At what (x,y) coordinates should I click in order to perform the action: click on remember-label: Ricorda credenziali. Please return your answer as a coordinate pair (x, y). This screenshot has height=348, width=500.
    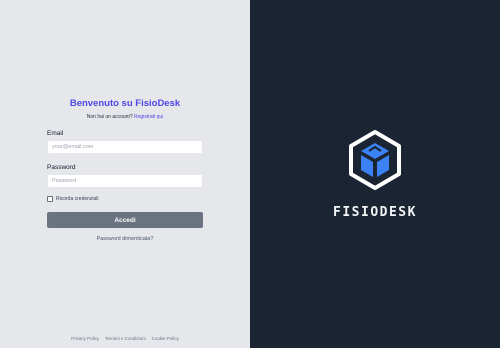
    Looking at the image, I should click on (77, 199).